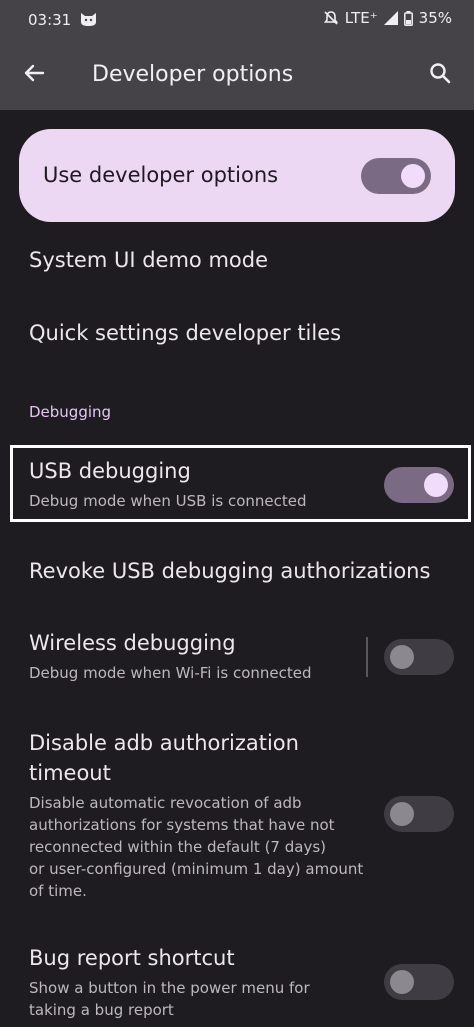  What do you see at coordinates (177, 847) in the screenshot?
I see `adb-timeout-subtitle-line: reconnected within the default (7 days)` at bounding box center [177, 847].